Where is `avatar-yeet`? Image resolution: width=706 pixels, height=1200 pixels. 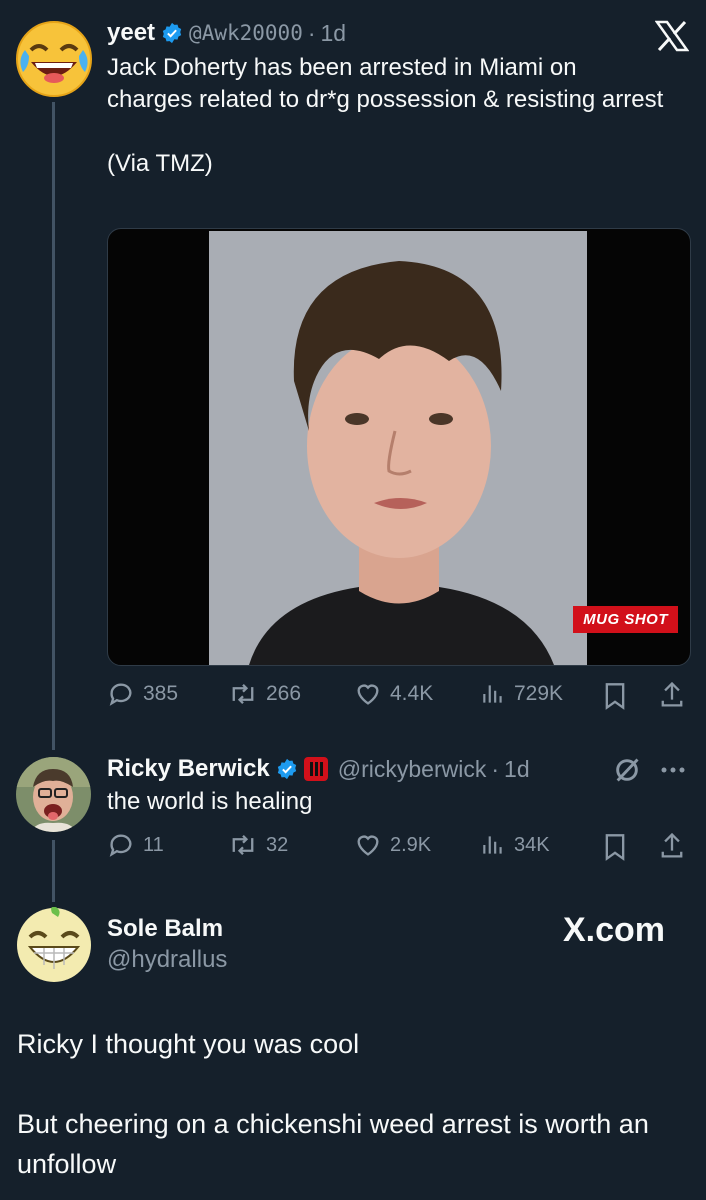 avatar-yeet is located at coordinates (54, 59).